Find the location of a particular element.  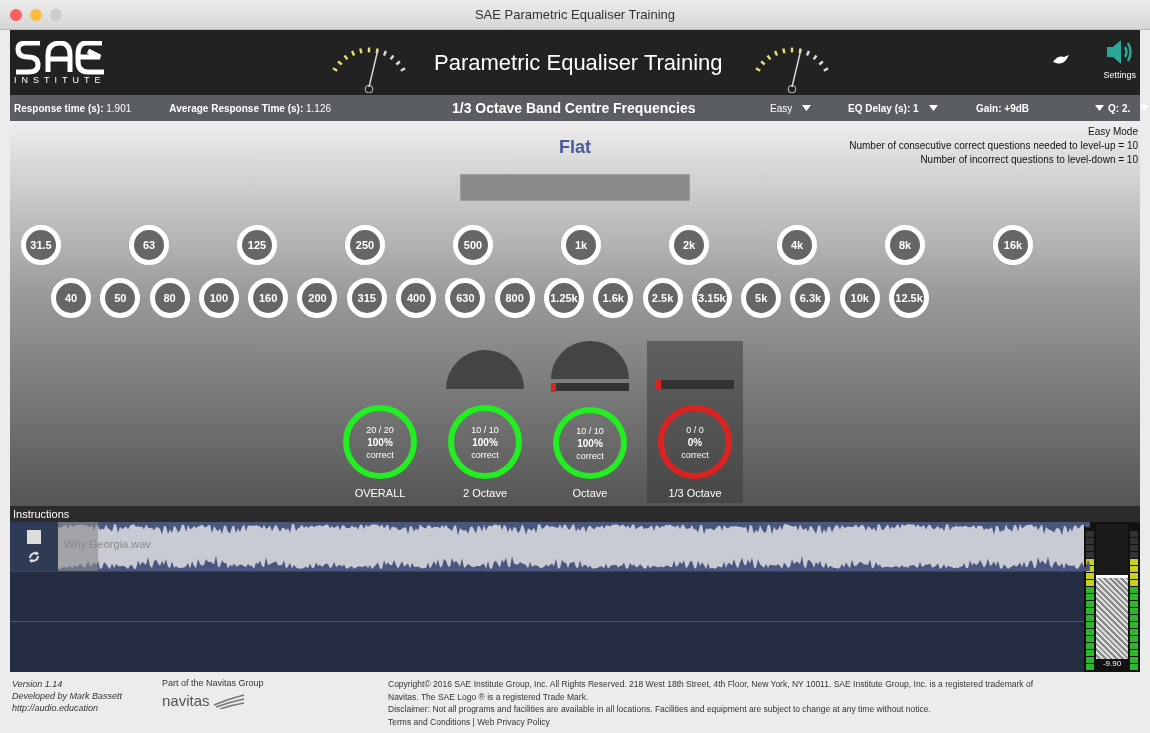

version-text: Version 1.14 is located at coordinates (38, 684).